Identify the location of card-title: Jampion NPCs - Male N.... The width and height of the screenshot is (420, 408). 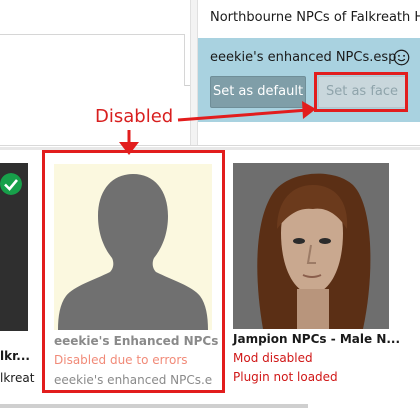
(317, 339).